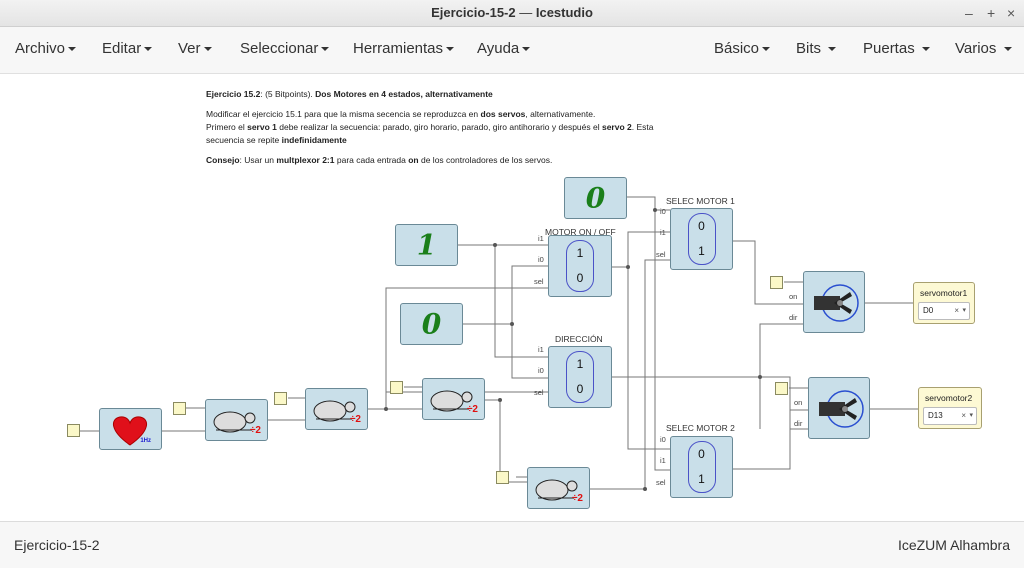 Image resolution: width=1024 pixels, height=568 pixels. Describe the element at coordinates (145, 441) in the screenshot. I see `heart-clock-label: 1Hz` at that location.